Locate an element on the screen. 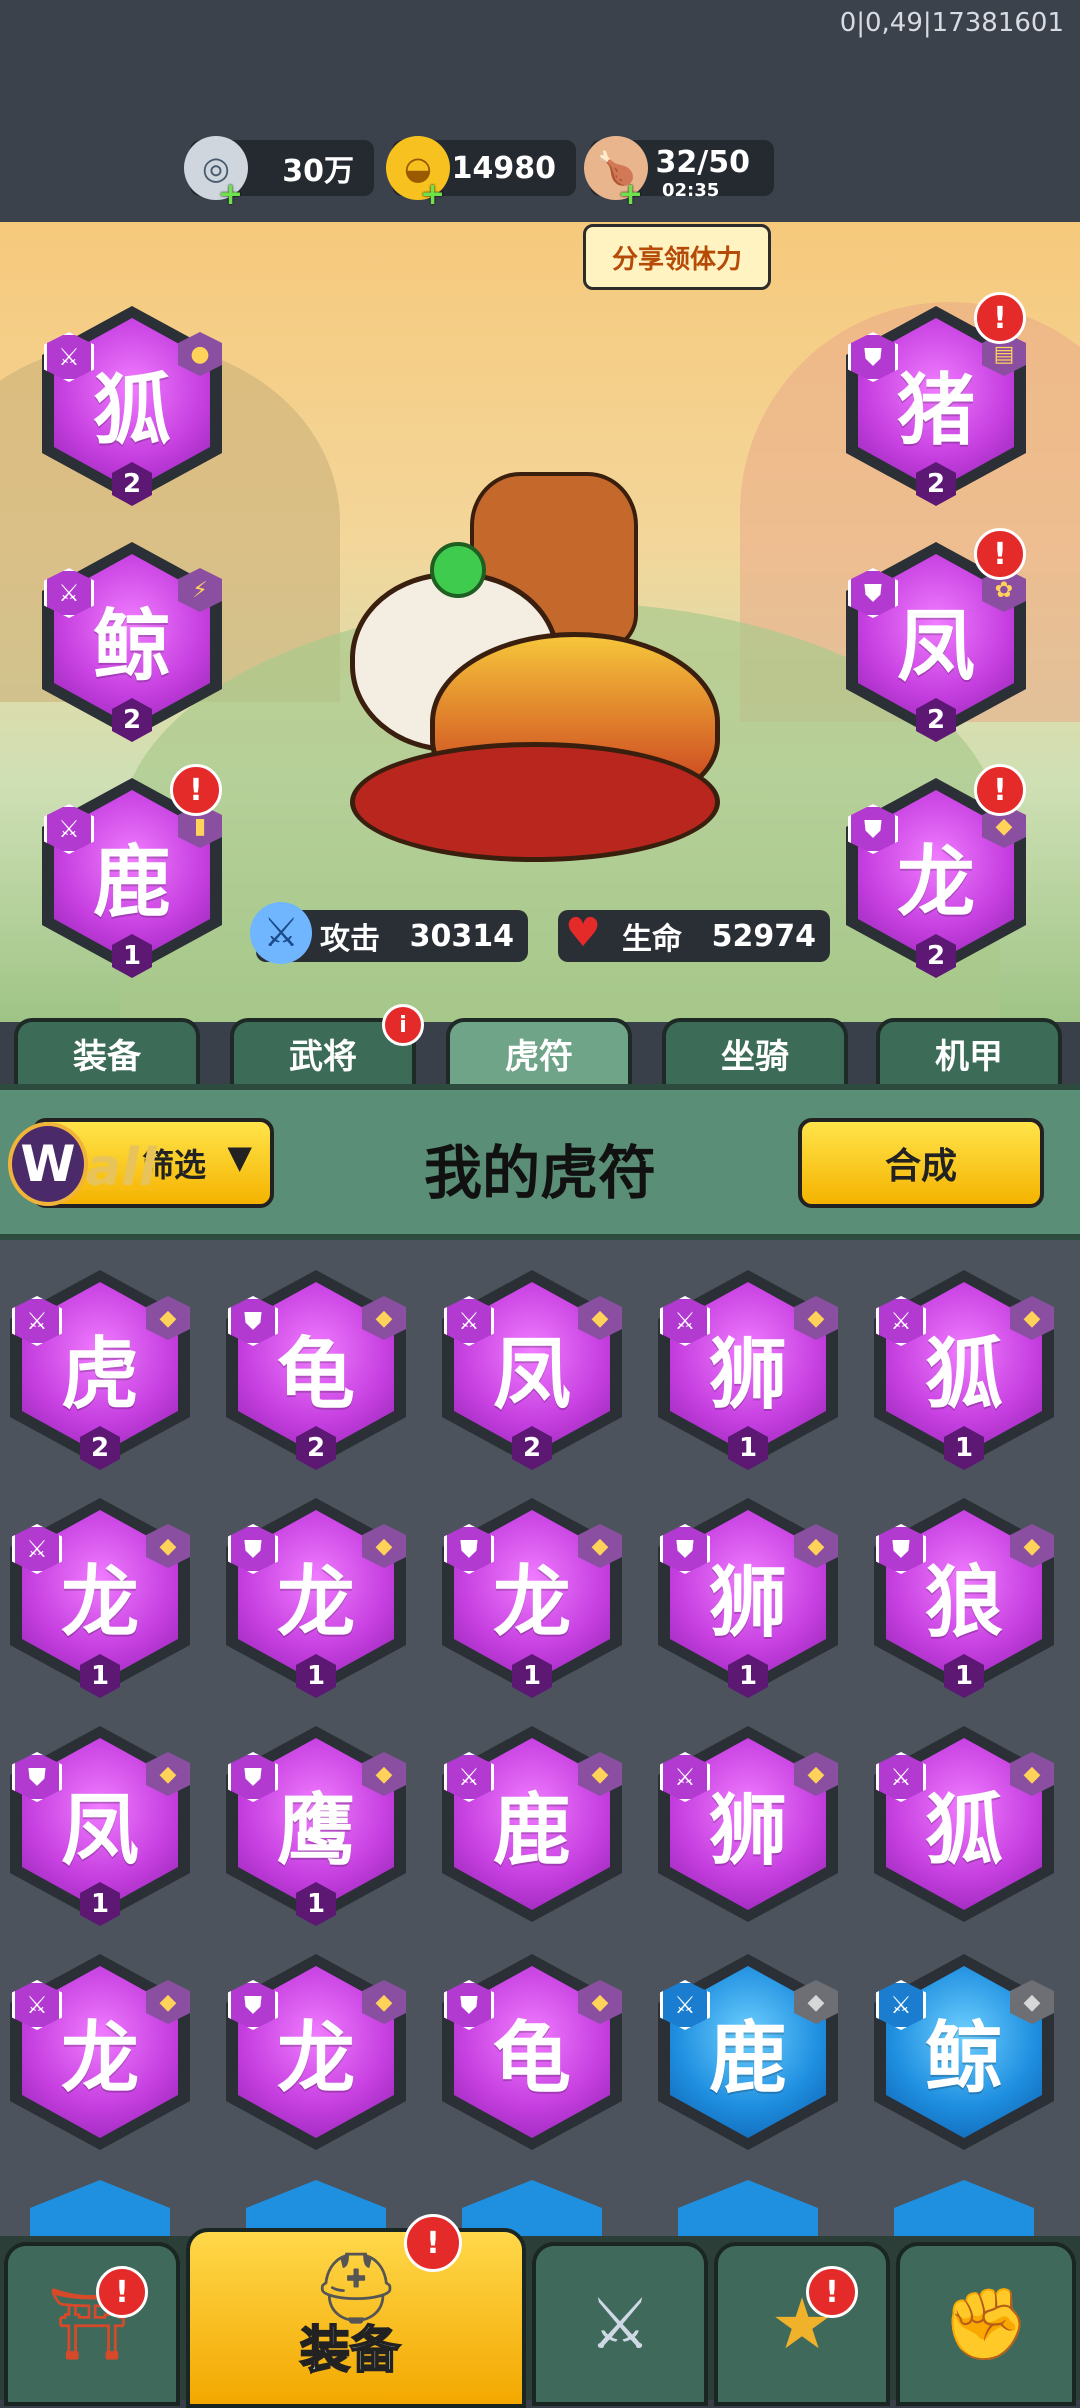 Image resolution: width=1080 pixels, height=2408 pixels. attack-stat: ⚔ 攻击 30314 is located at coordinates (389, 933).